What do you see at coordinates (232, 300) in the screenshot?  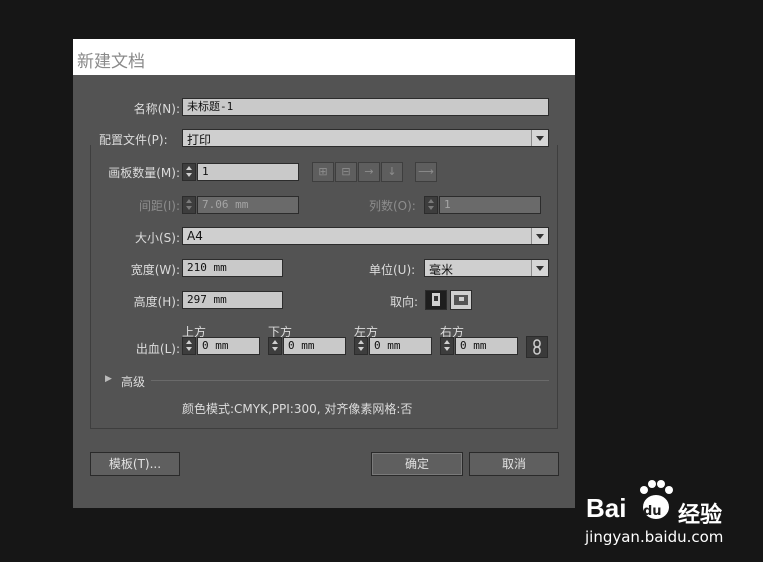 I see `height-input: 297 mm` at bounding box center [232, 300].